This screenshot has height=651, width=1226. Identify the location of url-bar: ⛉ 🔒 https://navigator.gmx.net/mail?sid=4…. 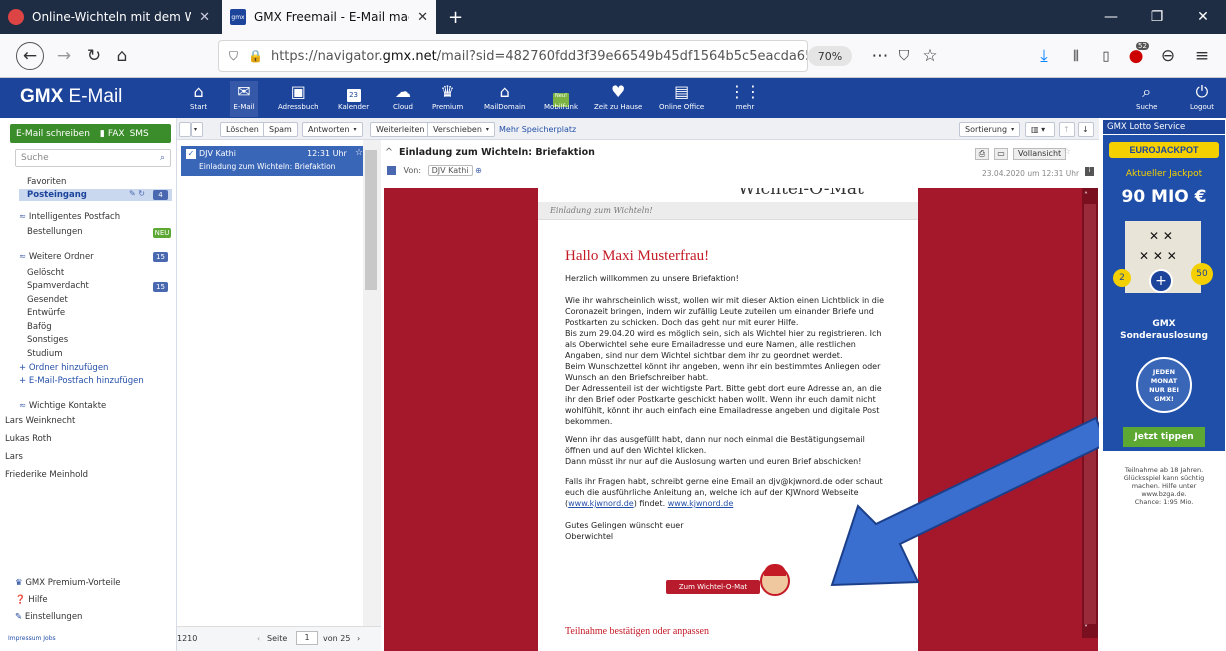
(513, 56).